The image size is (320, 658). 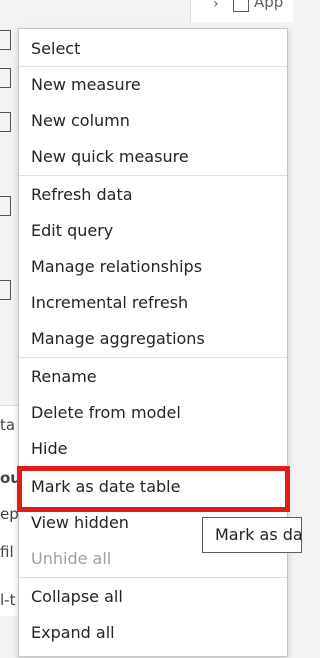 I want to click on chart-icon, so click(x=5, y=78).